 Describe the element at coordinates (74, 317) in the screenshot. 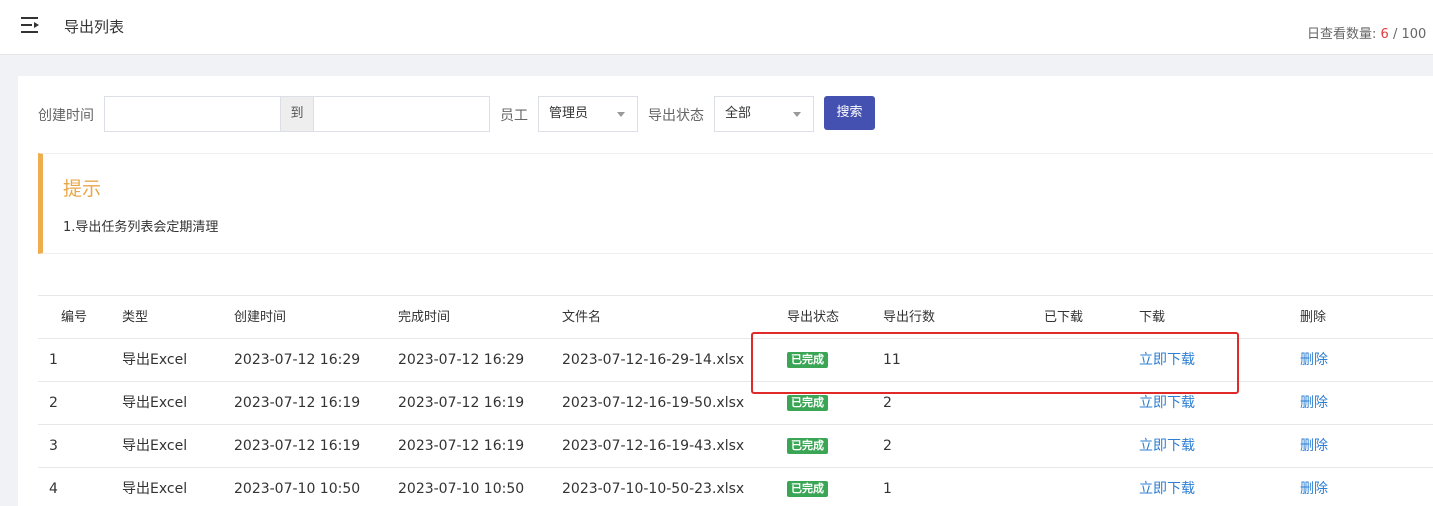

I see `header-id: 编号` at that location.